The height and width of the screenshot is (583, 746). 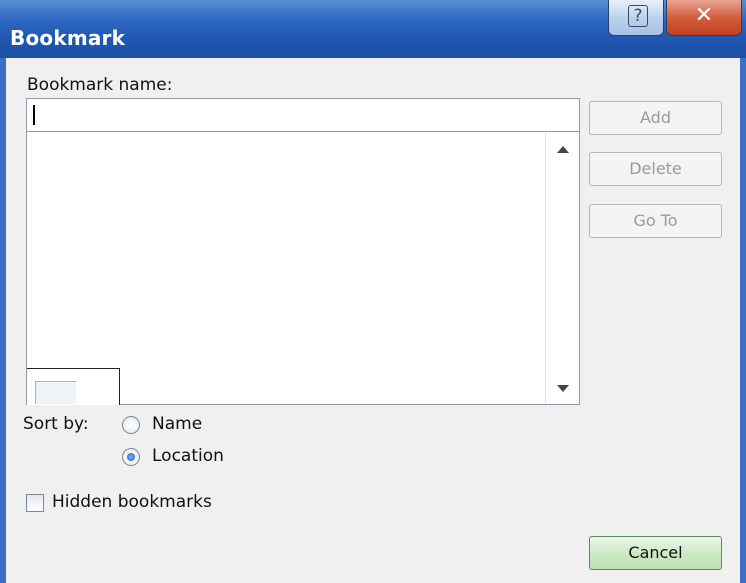 I want to click on sort-name-radio, so click(x=131, y=425).